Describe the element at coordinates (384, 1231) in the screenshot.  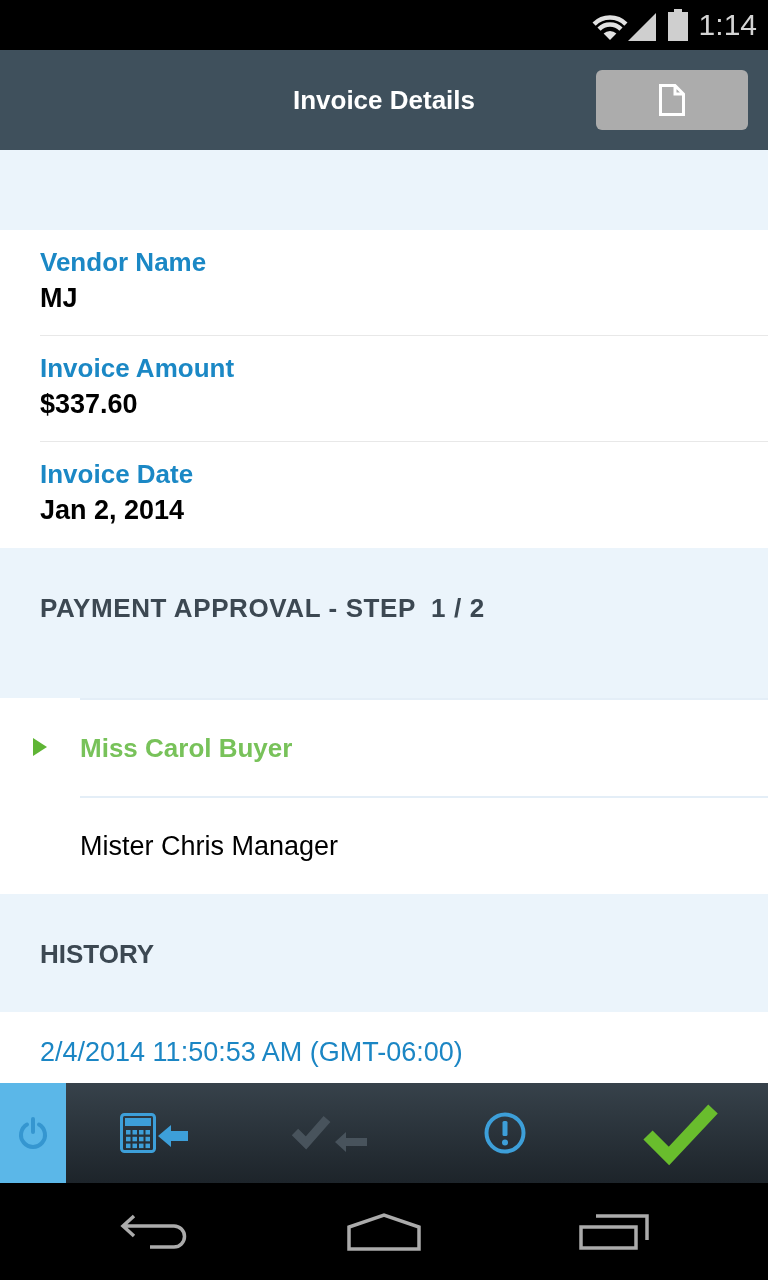
I see `home-icon` at that location.